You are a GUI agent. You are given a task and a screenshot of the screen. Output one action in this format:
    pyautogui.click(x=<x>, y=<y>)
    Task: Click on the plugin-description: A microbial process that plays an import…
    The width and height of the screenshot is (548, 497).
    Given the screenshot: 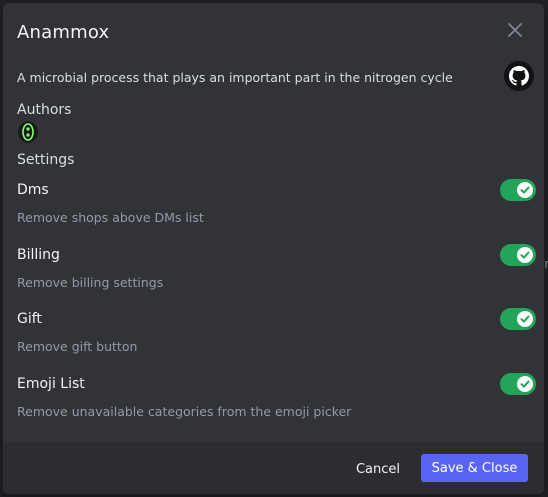 What is the action you would take?
    pyautogui.click(x=235, y=77)
    